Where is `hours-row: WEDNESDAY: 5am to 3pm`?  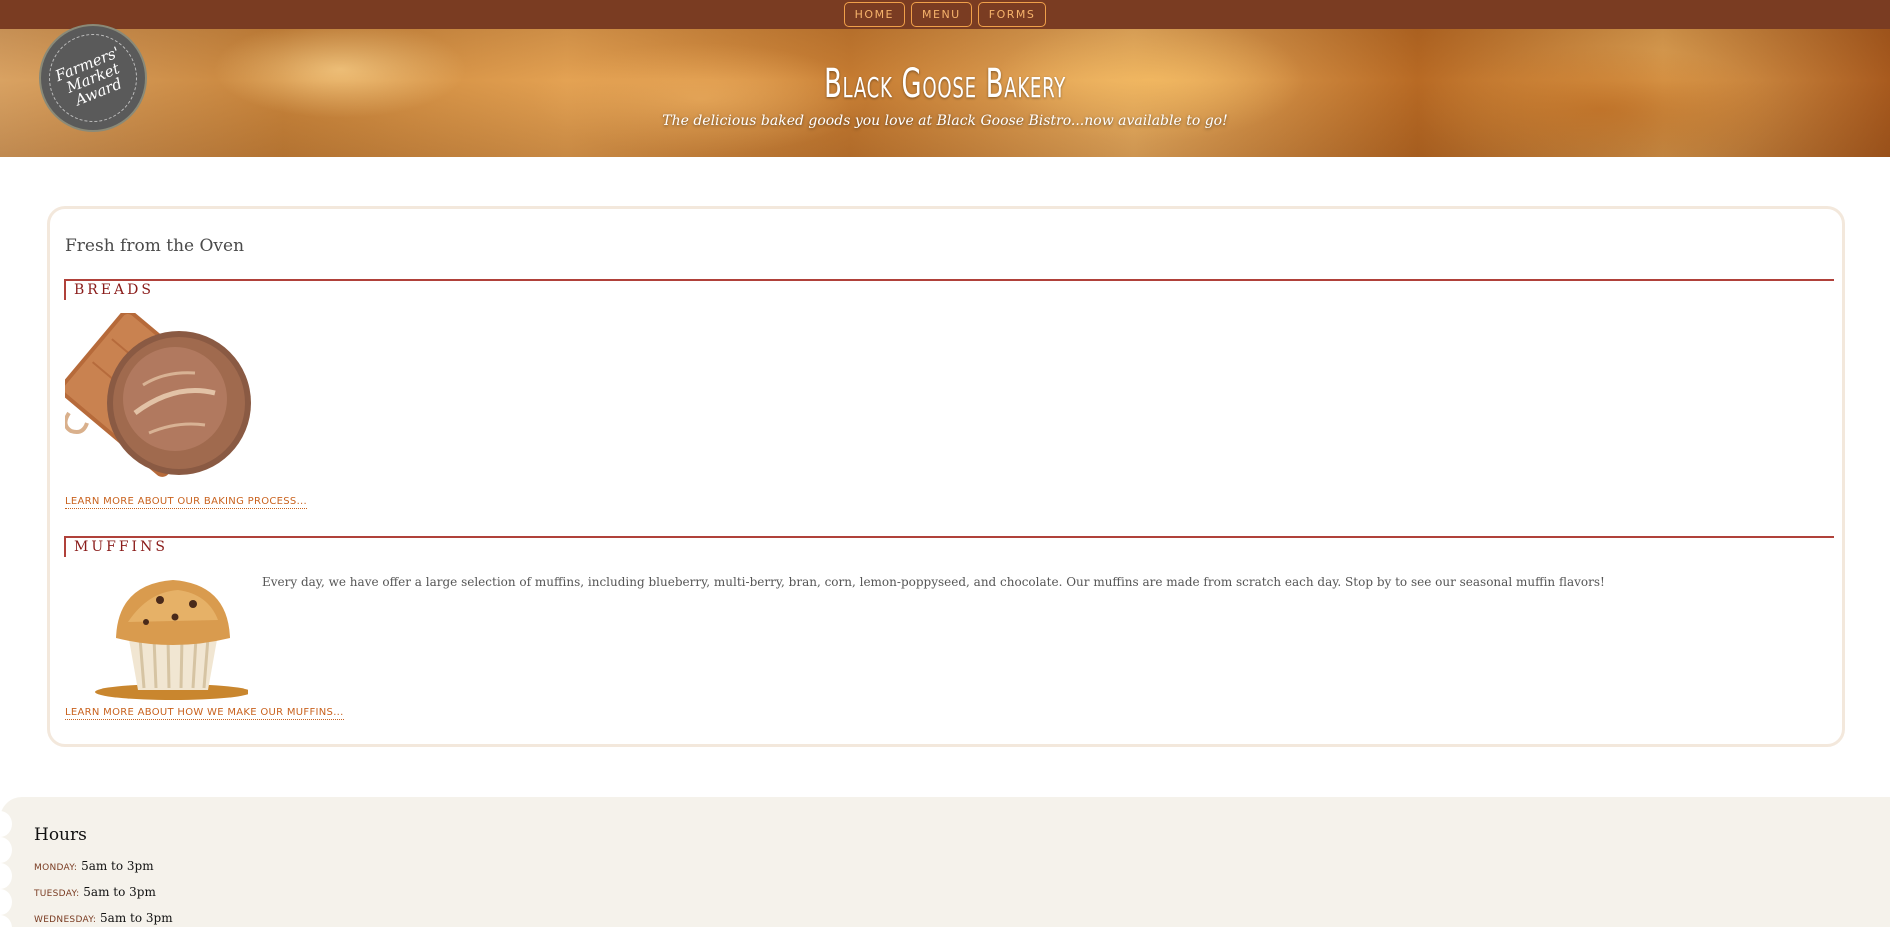 hours-row: WEDNESDAY: 5am to 3pm is located at coordinates (103, 918).